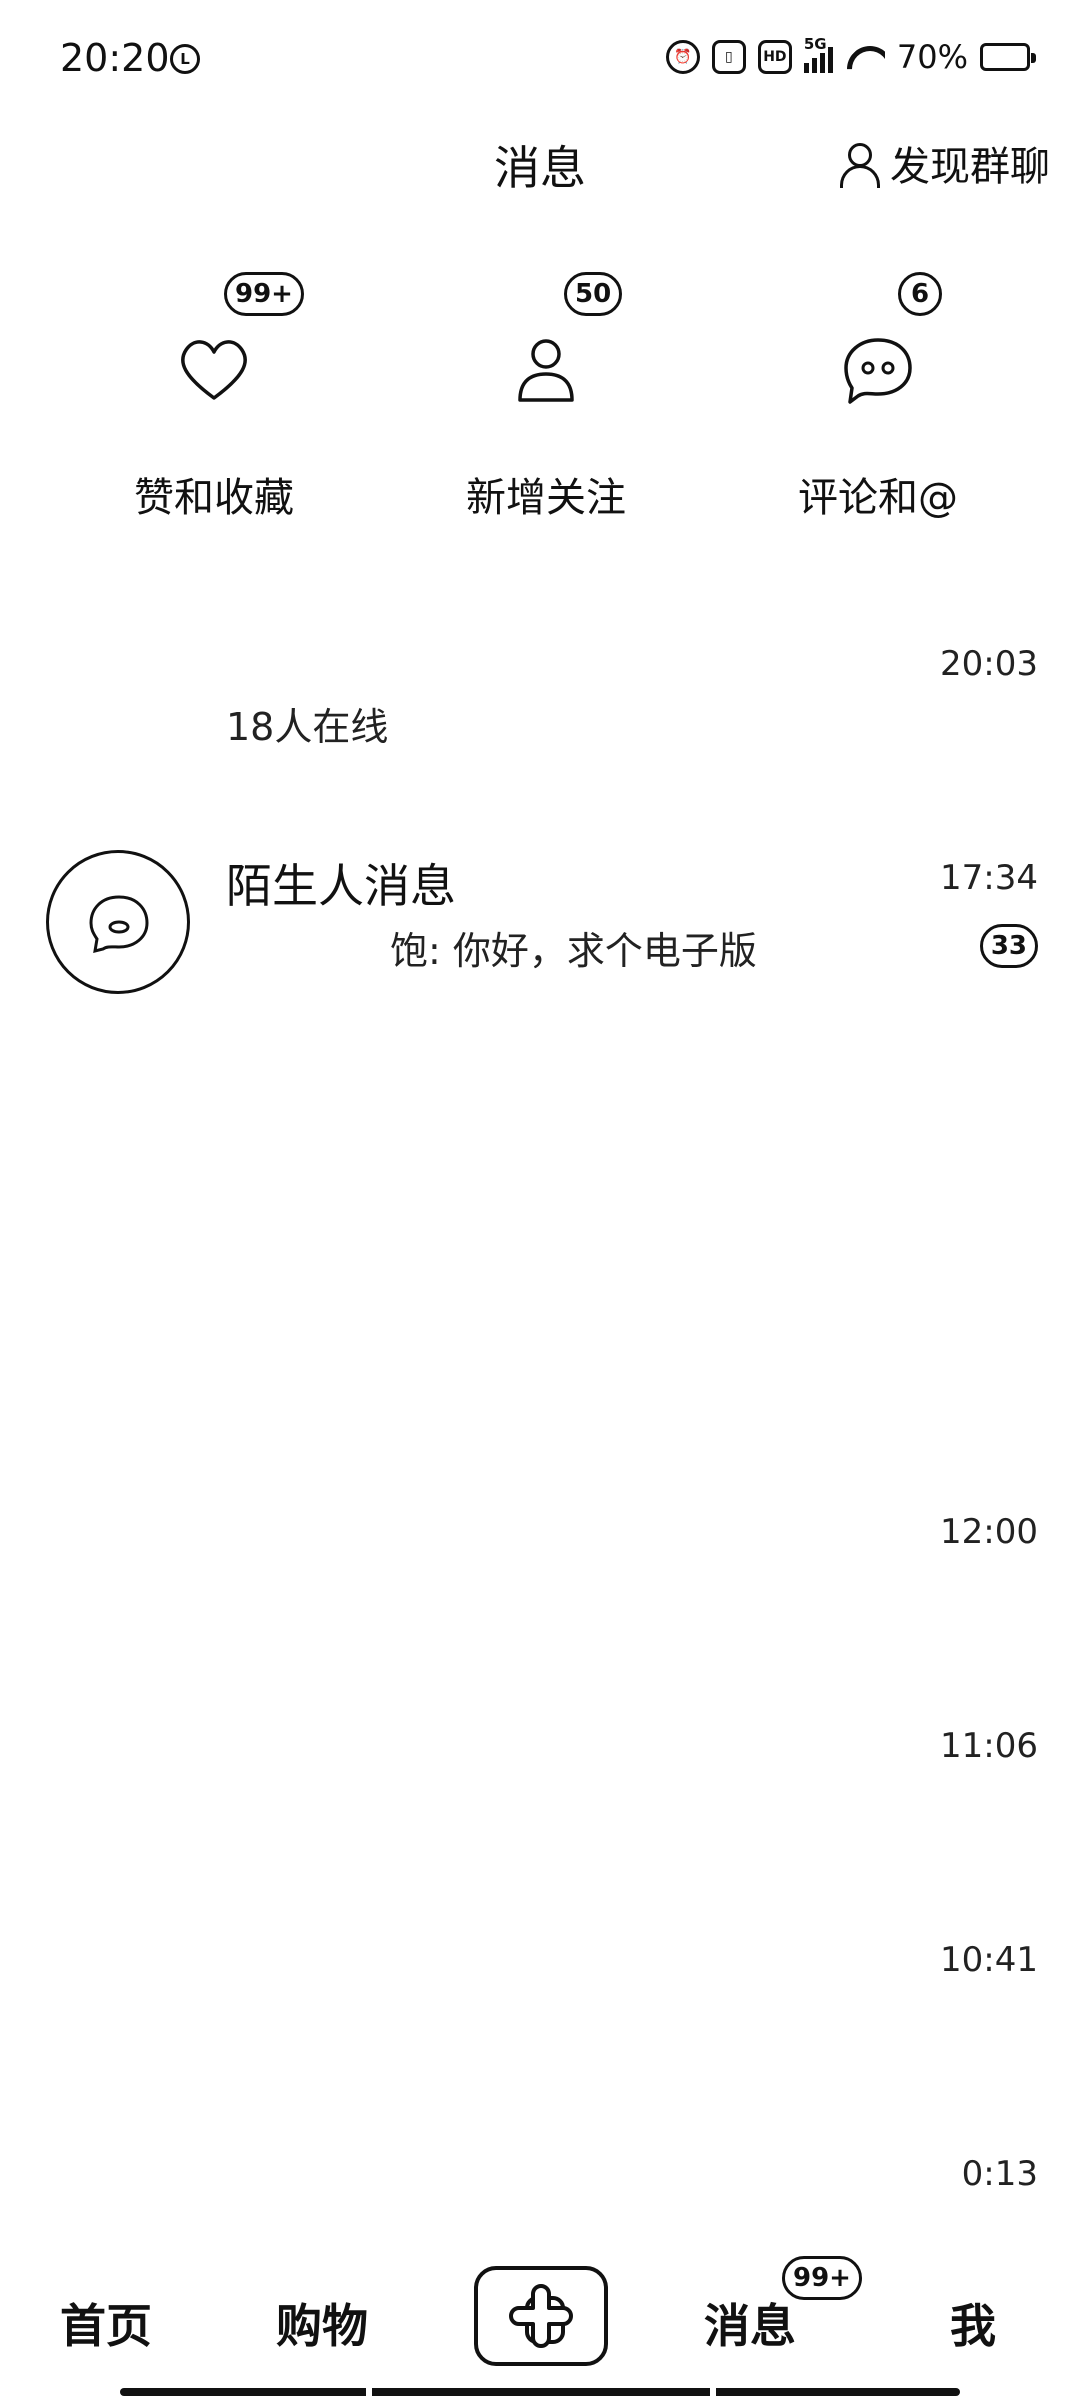  Describe the element at coordinates (540, 175) in the screenshot. I see `header: 消息 发现群聊` at that location.